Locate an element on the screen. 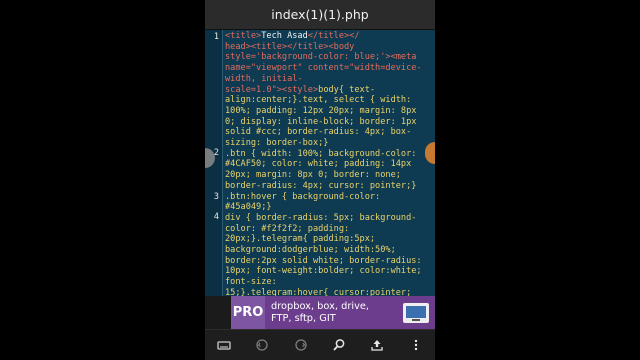 The width and height of the screenshot is (640, 360). redo-button is located at coordinates (301, 345).